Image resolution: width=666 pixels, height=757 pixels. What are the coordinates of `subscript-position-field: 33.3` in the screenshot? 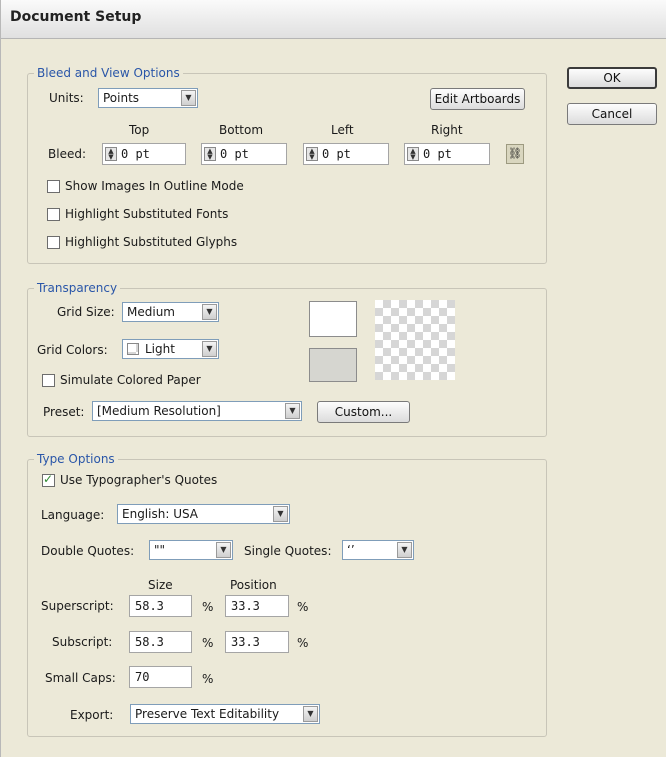 It's located at (257, 642).